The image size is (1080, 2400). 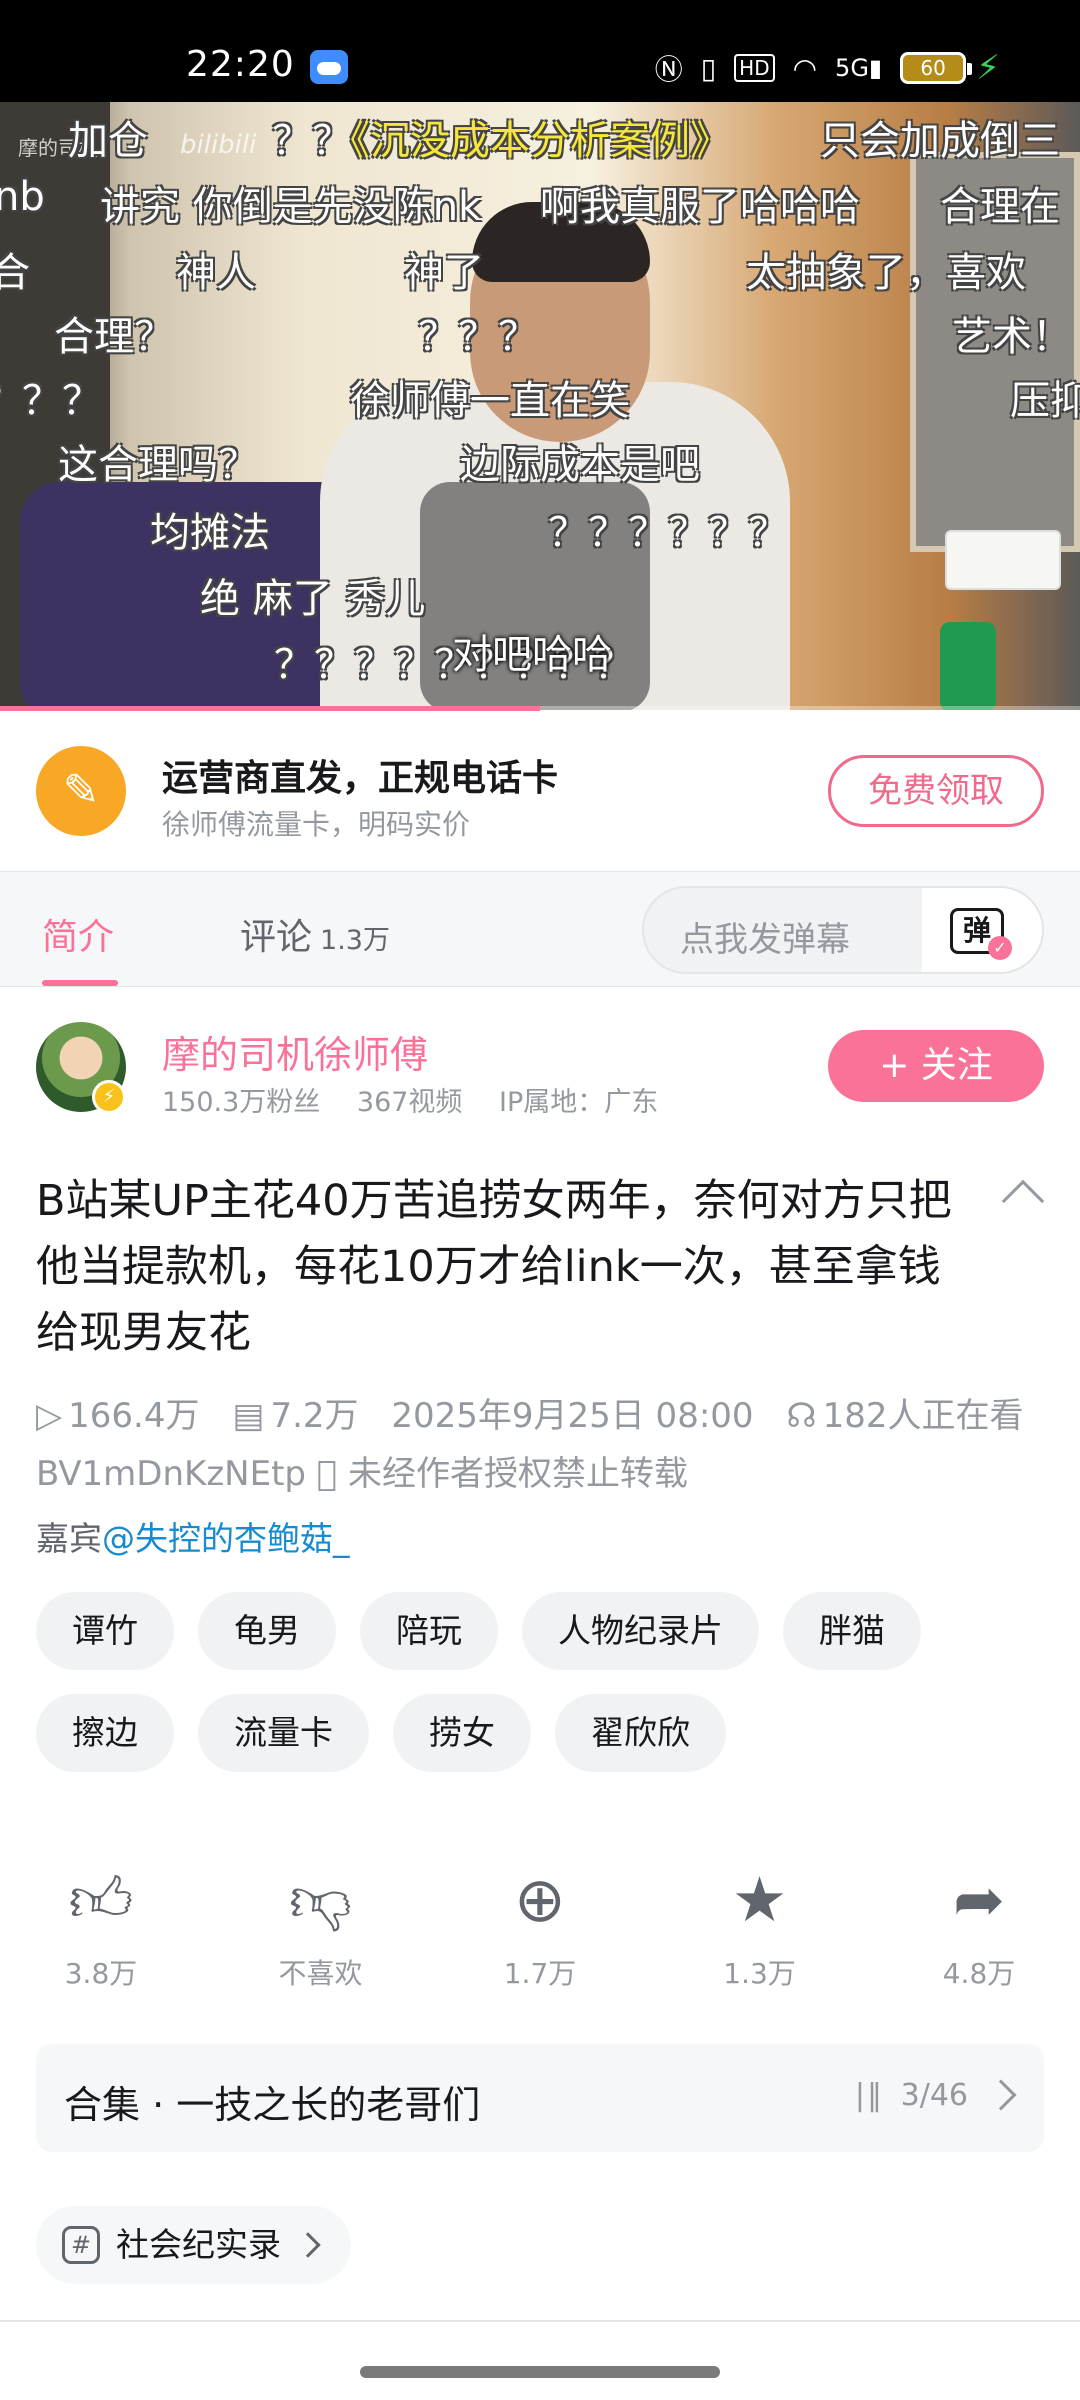 What do you see at coordinates (668, 69) in the screenshot?
I see `nfc-icon: Ⓝ` at bounding box center [668, 69].